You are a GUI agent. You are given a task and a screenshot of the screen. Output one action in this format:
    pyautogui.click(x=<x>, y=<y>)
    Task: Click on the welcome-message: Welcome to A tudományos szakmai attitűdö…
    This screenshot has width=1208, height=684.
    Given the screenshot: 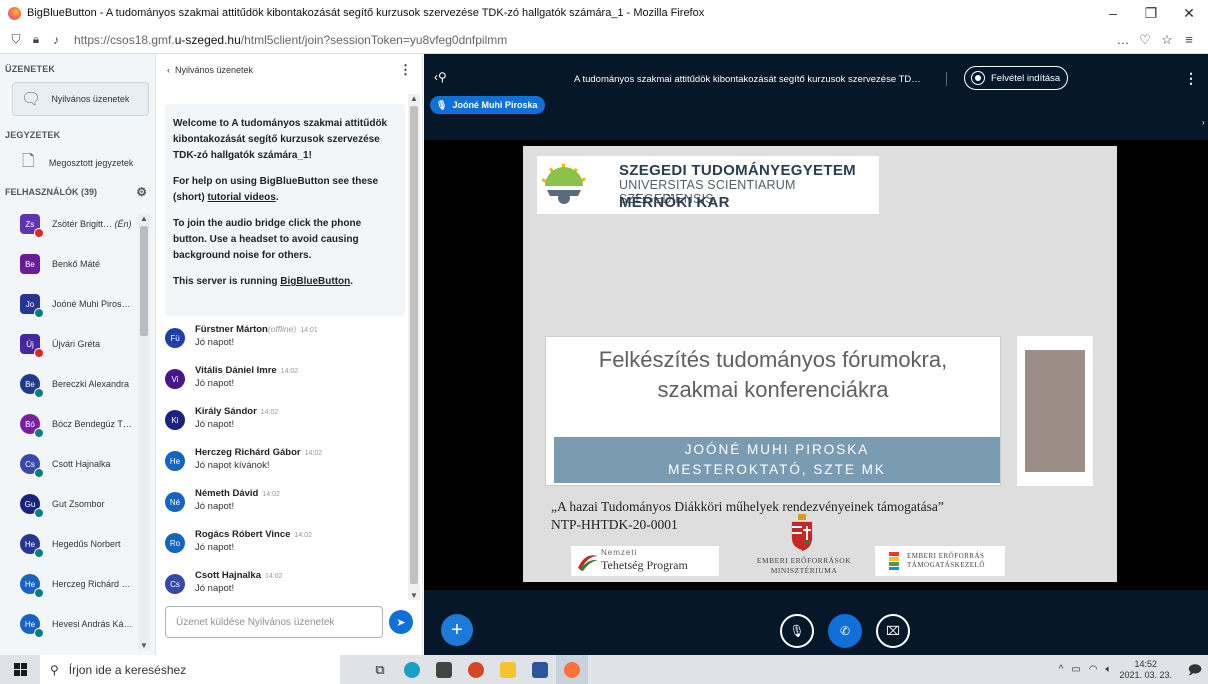 What is the action you would take?
    pyautogui.click(x=285, y=210)
    